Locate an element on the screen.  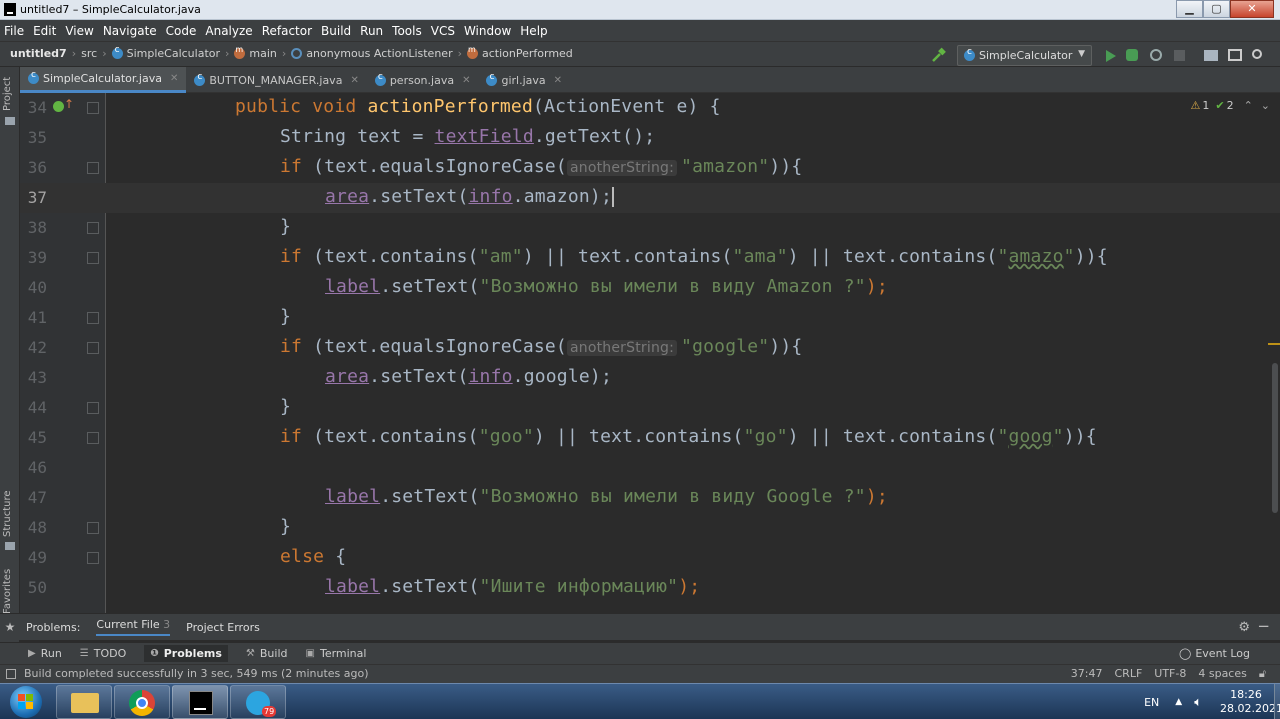
menu-file: File is located at coordinates (14, 31).